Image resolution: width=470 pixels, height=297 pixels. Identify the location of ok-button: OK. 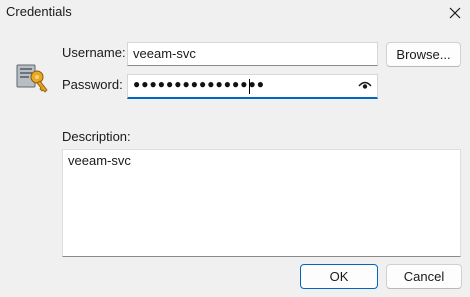
(339, 276).